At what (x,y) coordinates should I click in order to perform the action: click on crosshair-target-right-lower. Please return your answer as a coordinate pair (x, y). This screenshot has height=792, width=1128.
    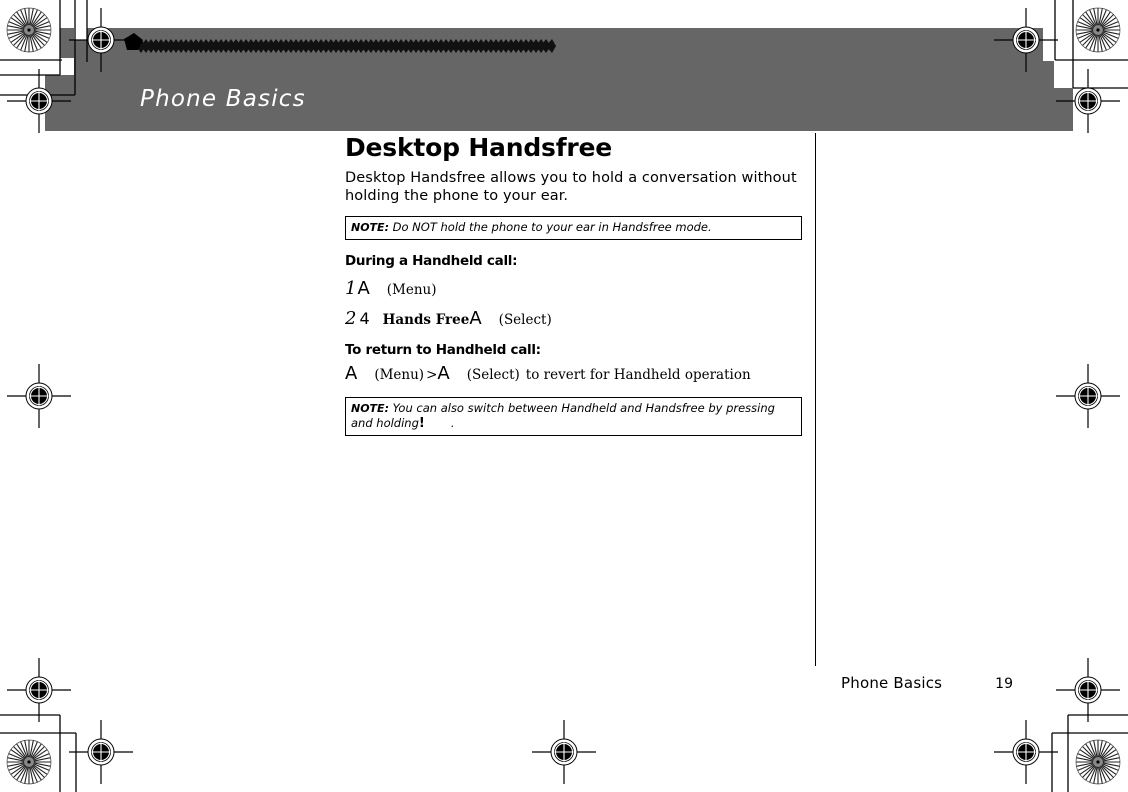
    Looking at the image, I should click on (1088, 690).